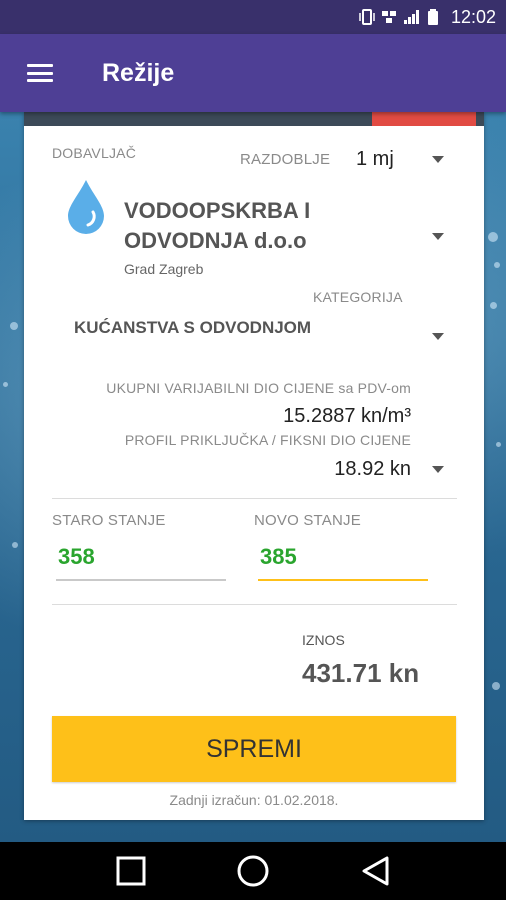 Image resolution: width=506 pixels, height=900 pixels. I want to click on period-label: RAZDOBLJE, so click(285, 159).